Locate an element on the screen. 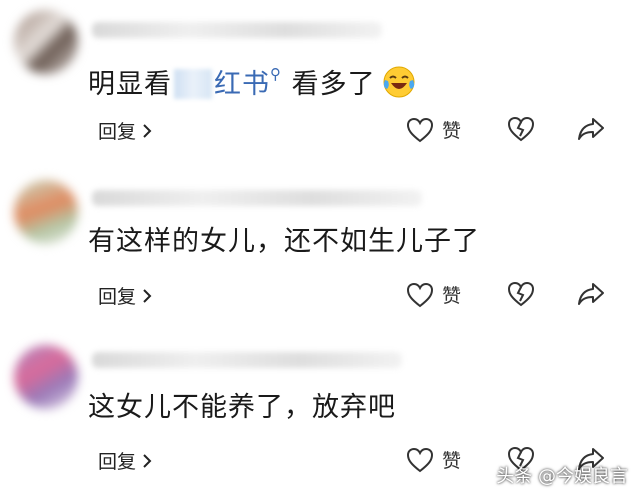 The width and height of the screenshot is (640, 502). comment-text: 这女儿不能养了，放弃吧 is located at coordinates (242, 408).